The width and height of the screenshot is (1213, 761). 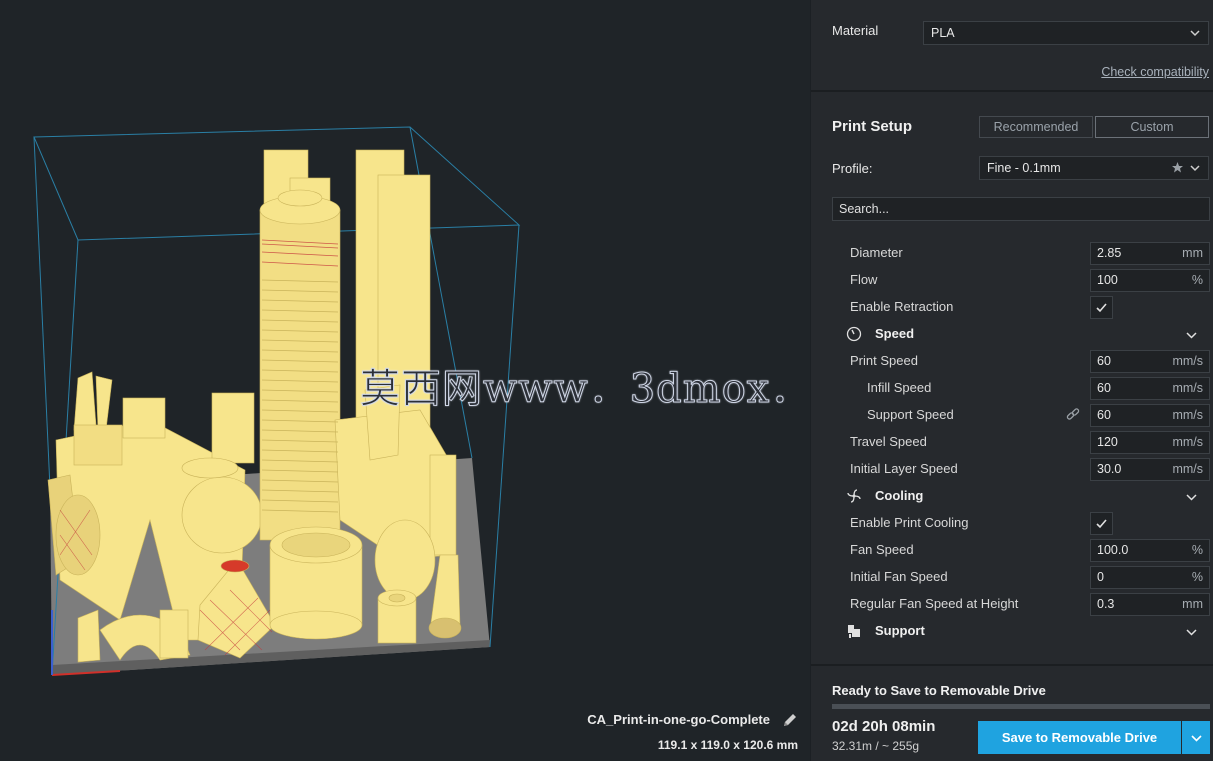 What do you see at coordinates (939, 690) in the screenshot?
I see `output-status: Ready to Save to Removable Drive` at bounding box center [939, 690].